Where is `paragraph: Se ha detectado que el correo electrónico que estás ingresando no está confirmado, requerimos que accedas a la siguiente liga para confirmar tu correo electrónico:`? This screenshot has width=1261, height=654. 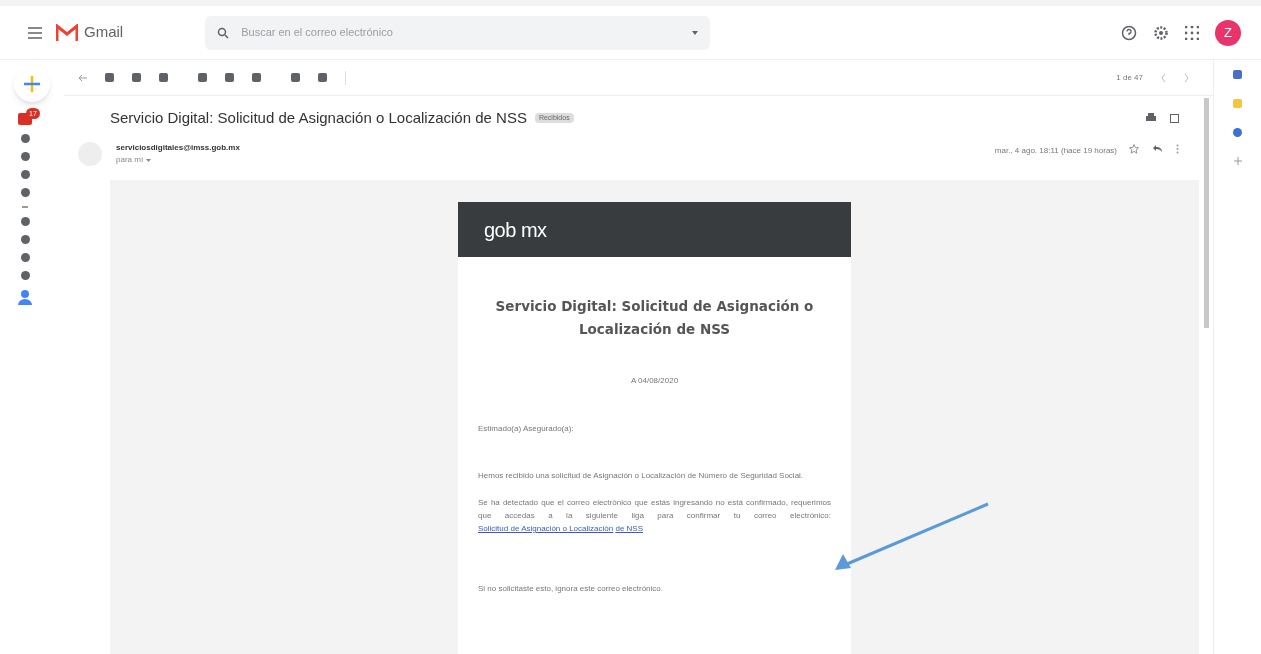
paragraph: Se ha detectado que el correo electrónico que estás ingresando no está confirmado, requerimos que accedas a la siguiente liga para confirmar tu correo electrónico: is located at coordinates (654, 509).